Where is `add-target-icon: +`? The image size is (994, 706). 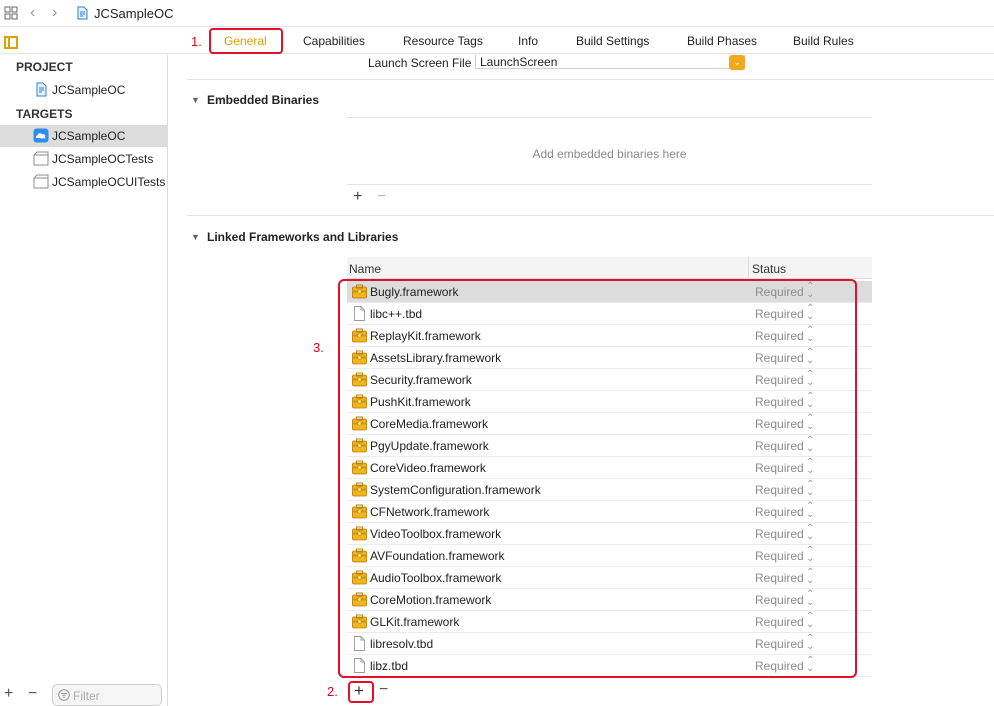 add-target-icon: + is located at coordinates (8, 694).